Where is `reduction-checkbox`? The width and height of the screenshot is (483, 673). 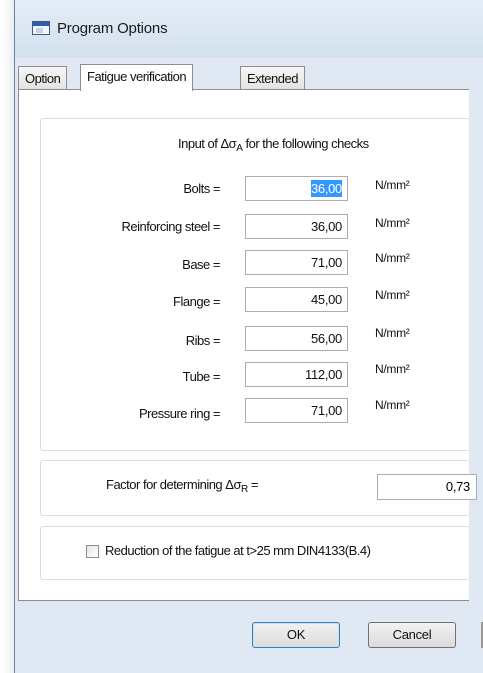 reduction-checkbox is located at coordinates (92, 551).